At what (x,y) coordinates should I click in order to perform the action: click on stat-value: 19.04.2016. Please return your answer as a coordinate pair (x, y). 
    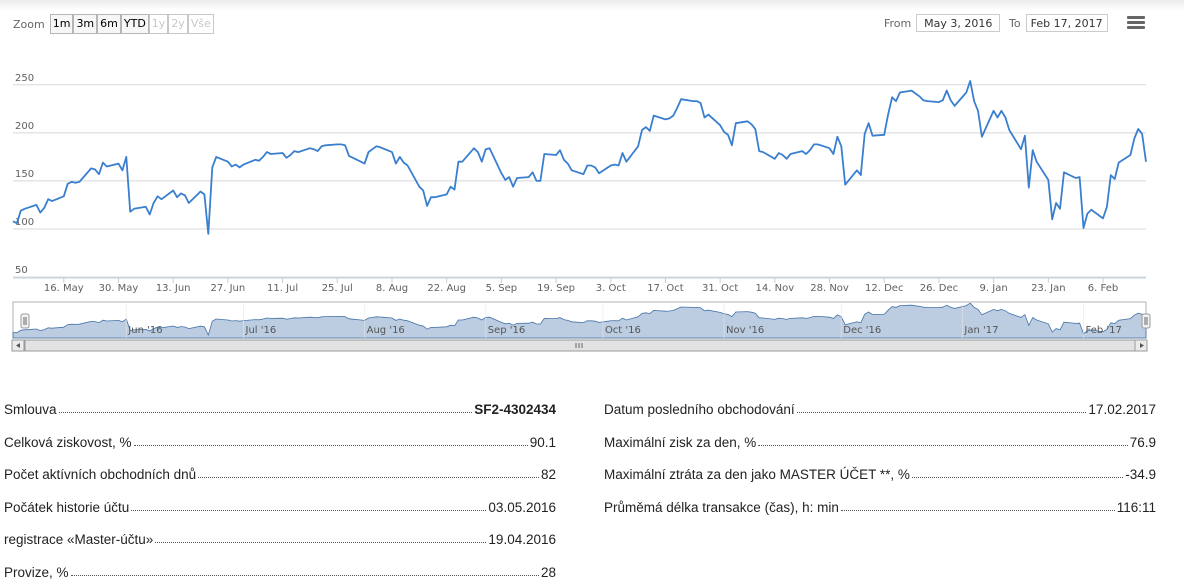
    Looking at the image, I should click on (521, 539).